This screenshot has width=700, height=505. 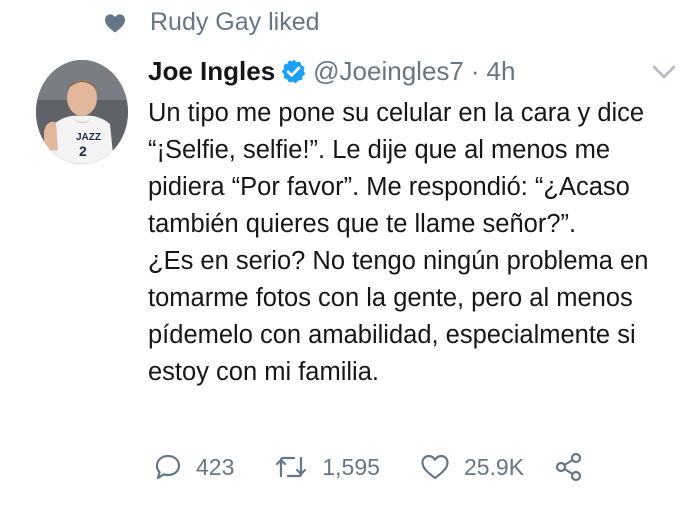 I want to click on tweet-actions: 423 1,595 25.9K, so click(x=396, y=467).